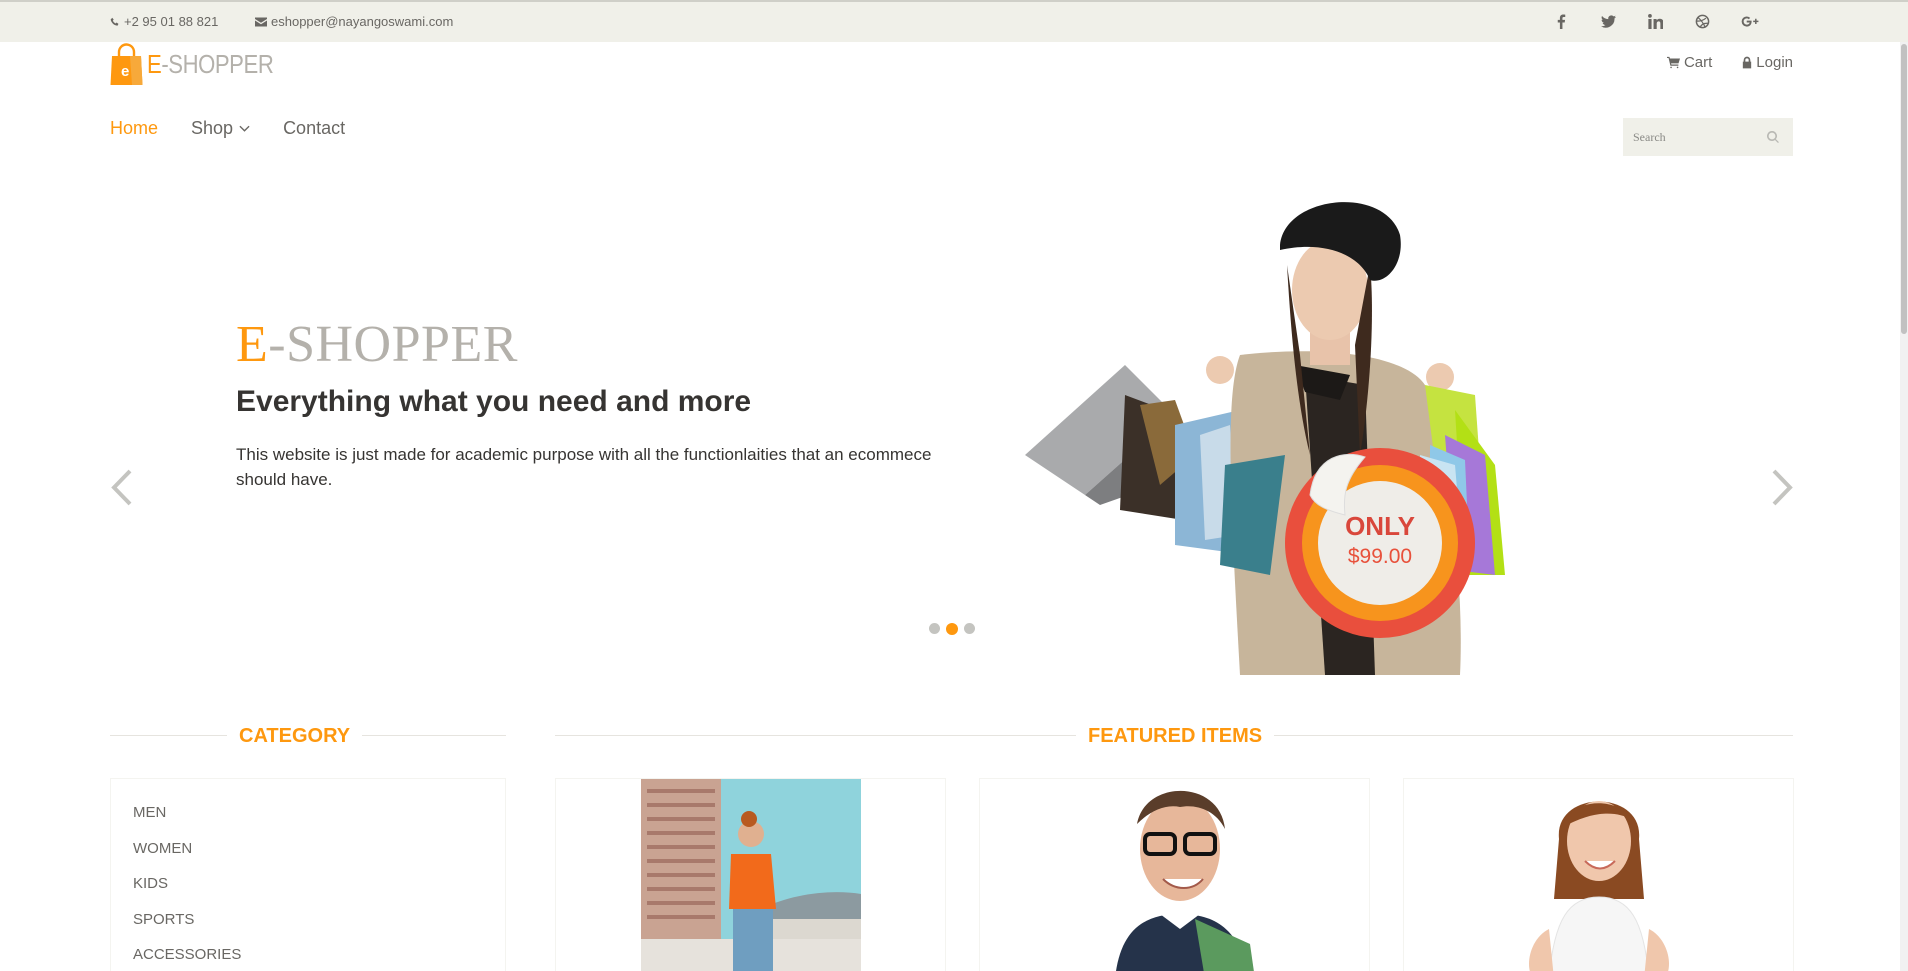 The width and height of the screenshot is (1908, 971). Describe the element at coordinates (1380, 556) in the screenshot. I see `badge-price-text: $99.00` at that location.